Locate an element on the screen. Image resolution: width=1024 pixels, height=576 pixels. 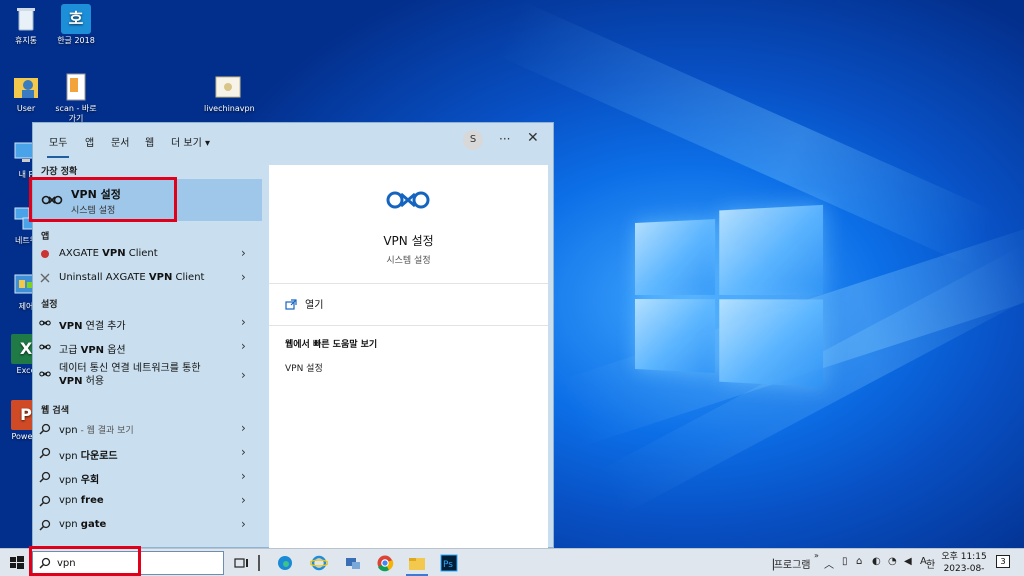
desktop-icon-label: livechinavpn is located at coordinates (228, 109).